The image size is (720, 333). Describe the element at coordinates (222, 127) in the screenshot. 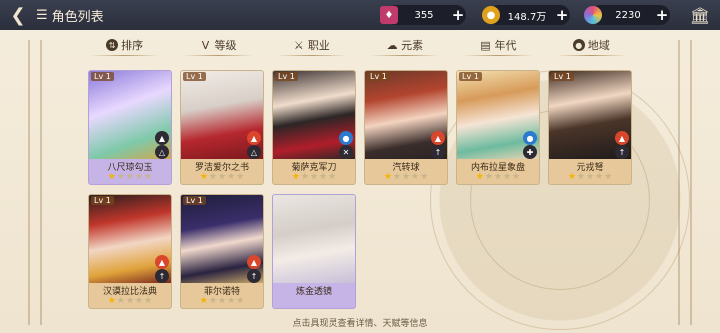

I see `character-card: Lv 1 ▲ △ 罗洁爱尔之书 ★ ★ ★ ★ ★` at that location.